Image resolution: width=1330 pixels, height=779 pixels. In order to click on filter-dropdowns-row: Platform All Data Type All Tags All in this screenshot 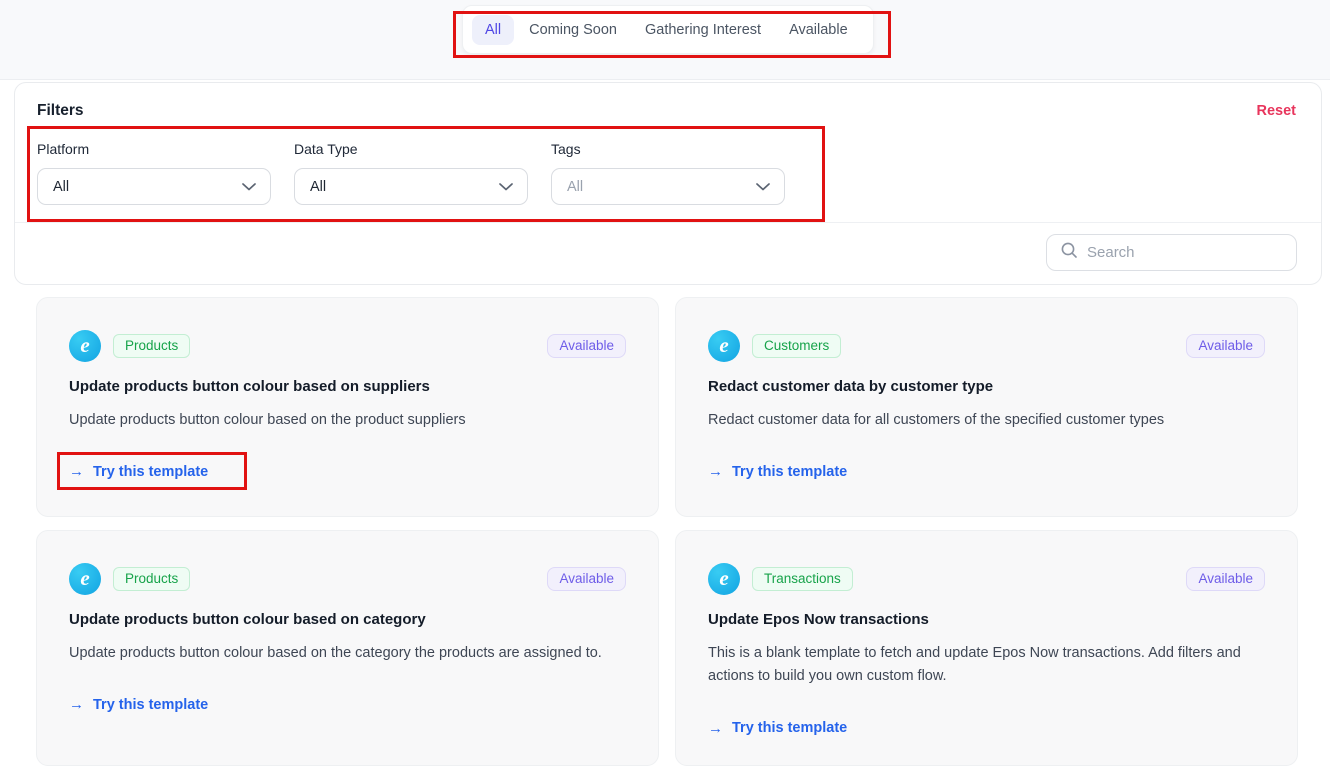, I will do `click(668, 162)`.